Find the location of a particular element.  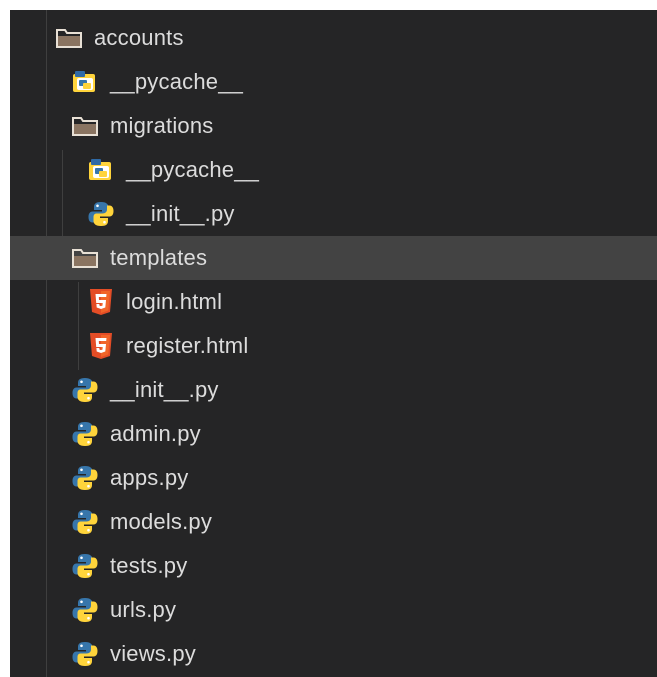

tree-item-tests: tests.py is located at coordinates (333, 566).